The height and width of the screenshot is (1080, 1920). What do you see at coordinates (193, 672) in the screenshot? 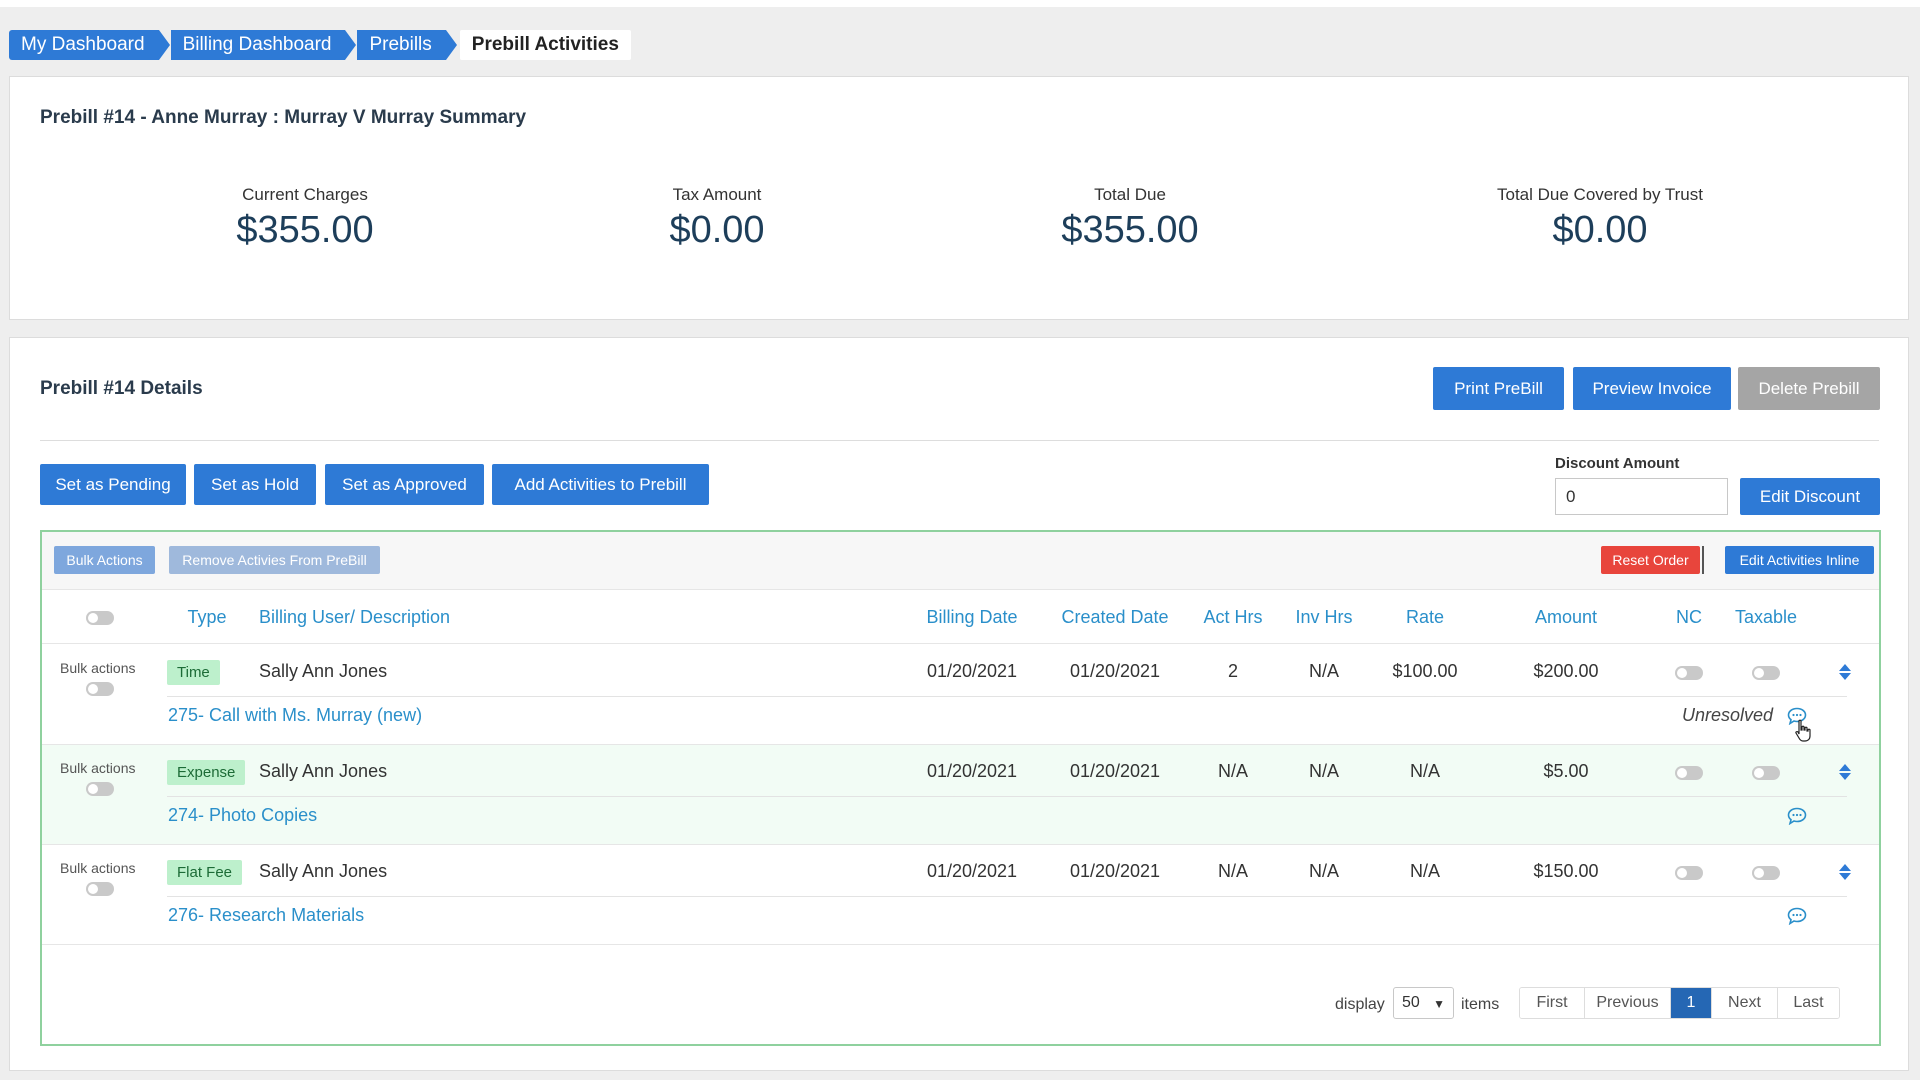
I see `type-badge: Time` at bounding box center [193, 672].